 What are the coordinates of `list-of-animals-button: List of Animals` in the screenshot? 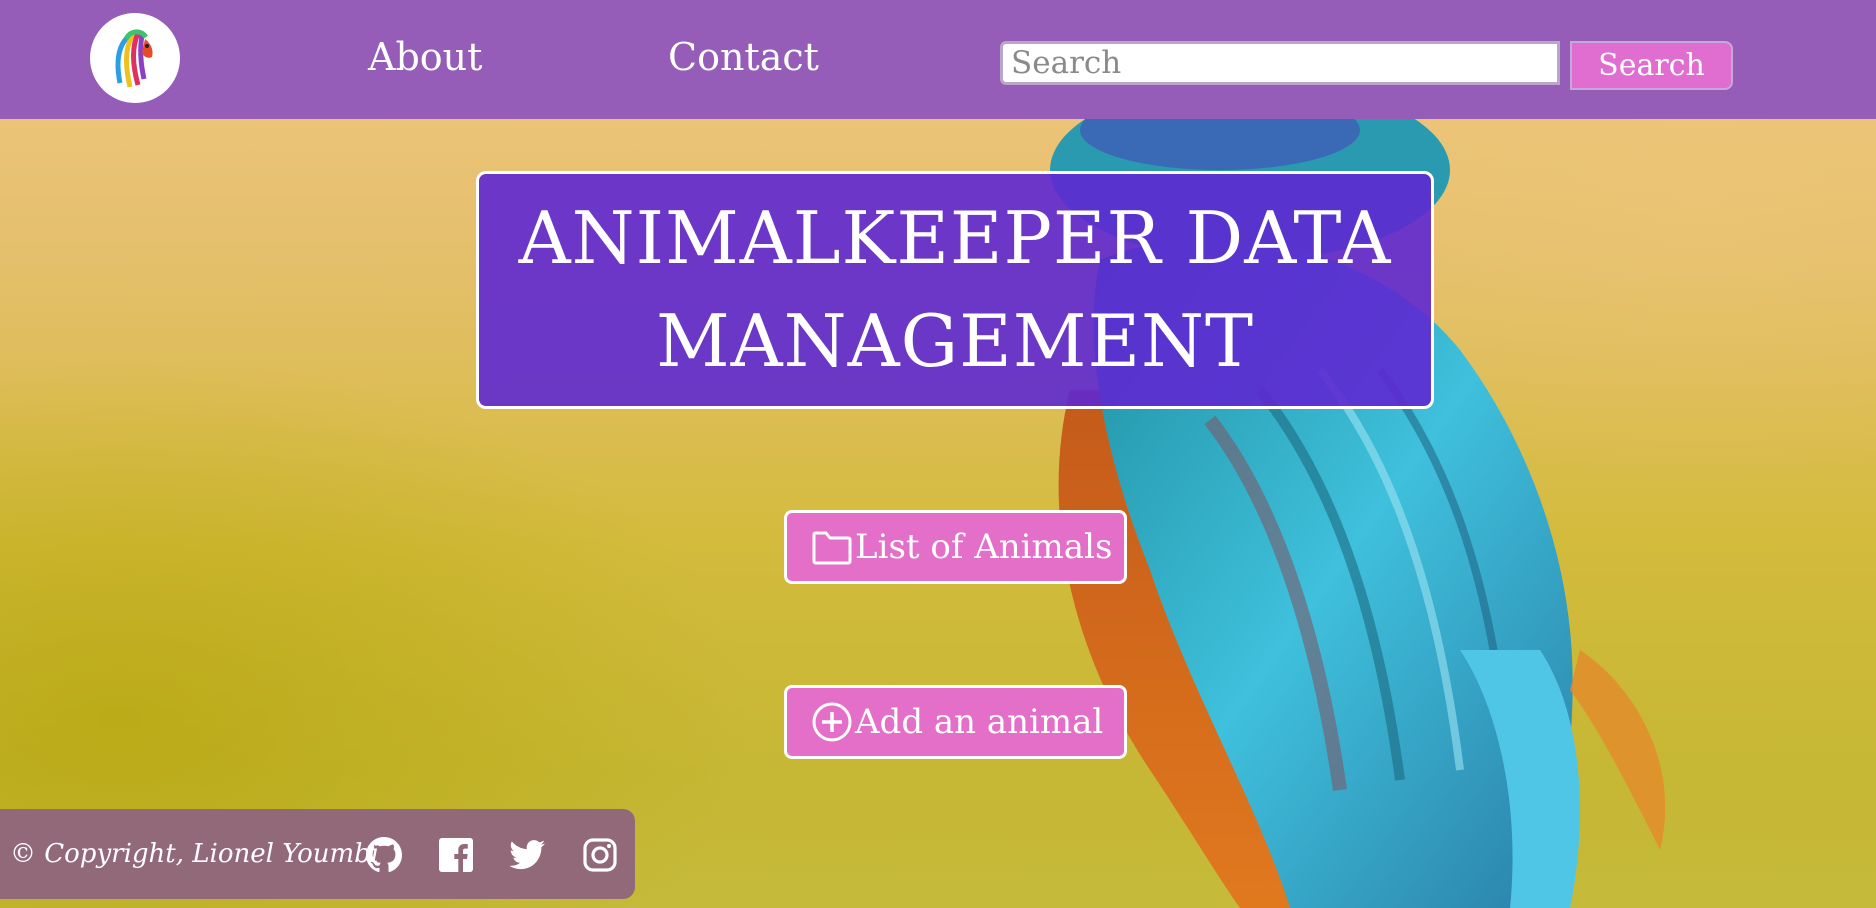 It's located at (955, 547).